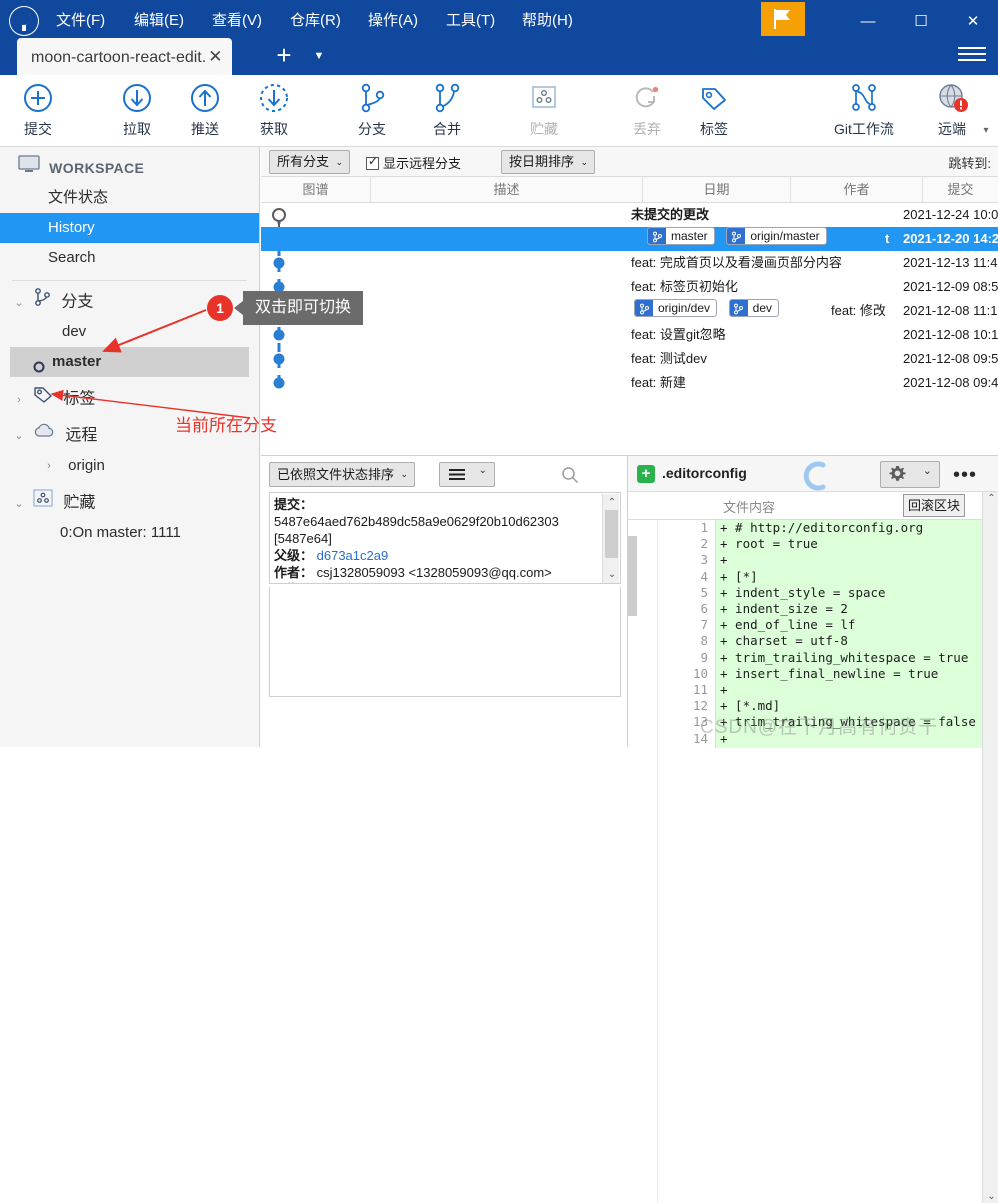  What do you see at coordinates (372, 112) in the screenshot?
I see `toolbar-branch-button: 分支` at bounding box center [372, 112].